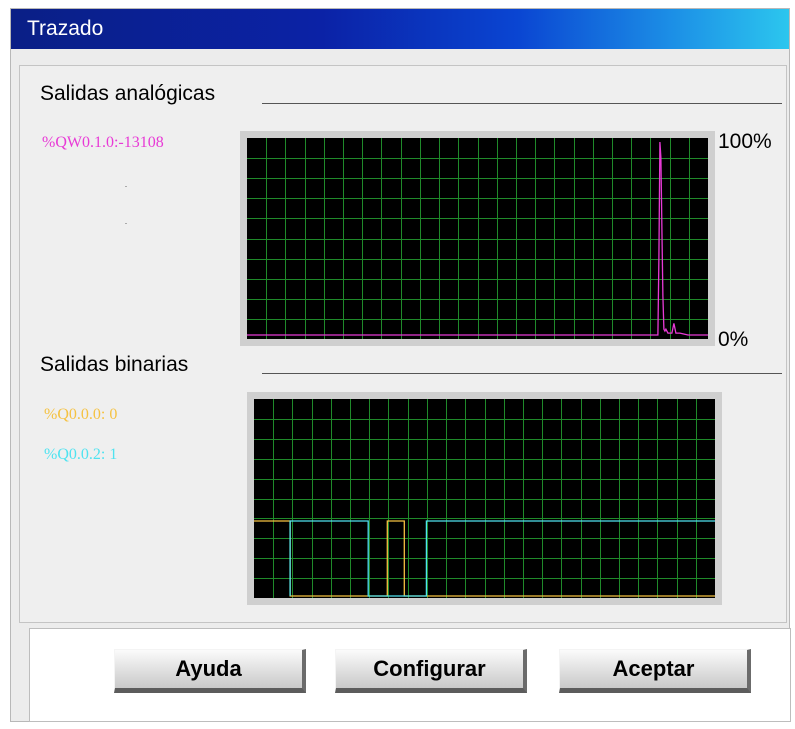  What do you see at coordinates (81, 414) in the screenshot?
I see `binary-legend-q000: %Q0.0.0: 0` at bounding box center [81, 414].